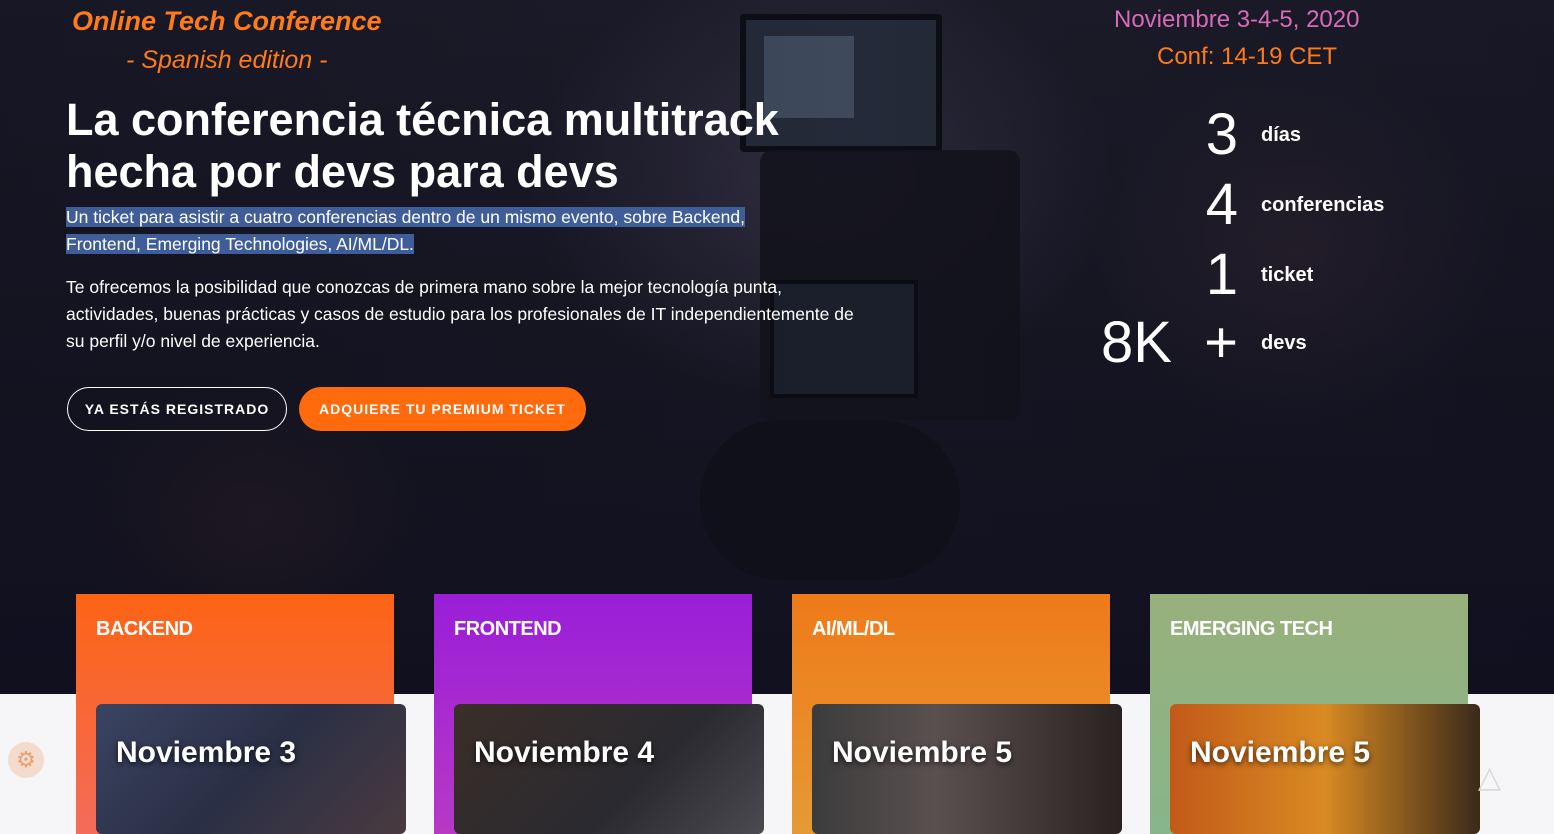 The height and width of the screenshot is (834, 1554). What do you see at coordinates (1281, 135) in the screenshot?
I see `stat-days-label: días` at bounding box center [1281, 135].